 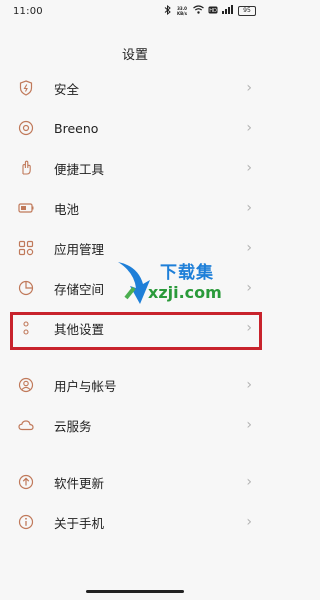 What do you see at coordinates (135, 522) in the screenshot?
I see `settings-item-about-phone: 关于手机 ›` at bounding box center [135, 522].